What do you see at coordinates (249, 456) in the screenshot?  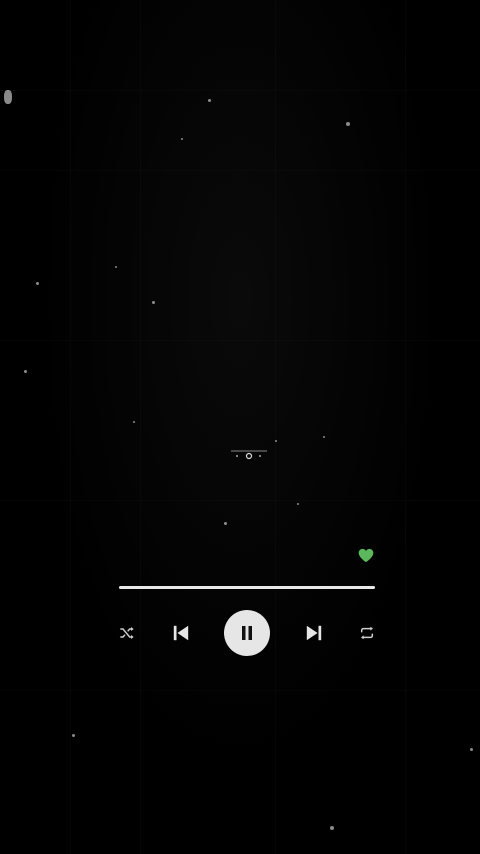 I see `center-dot-icon` at bounding box center [249, 456].